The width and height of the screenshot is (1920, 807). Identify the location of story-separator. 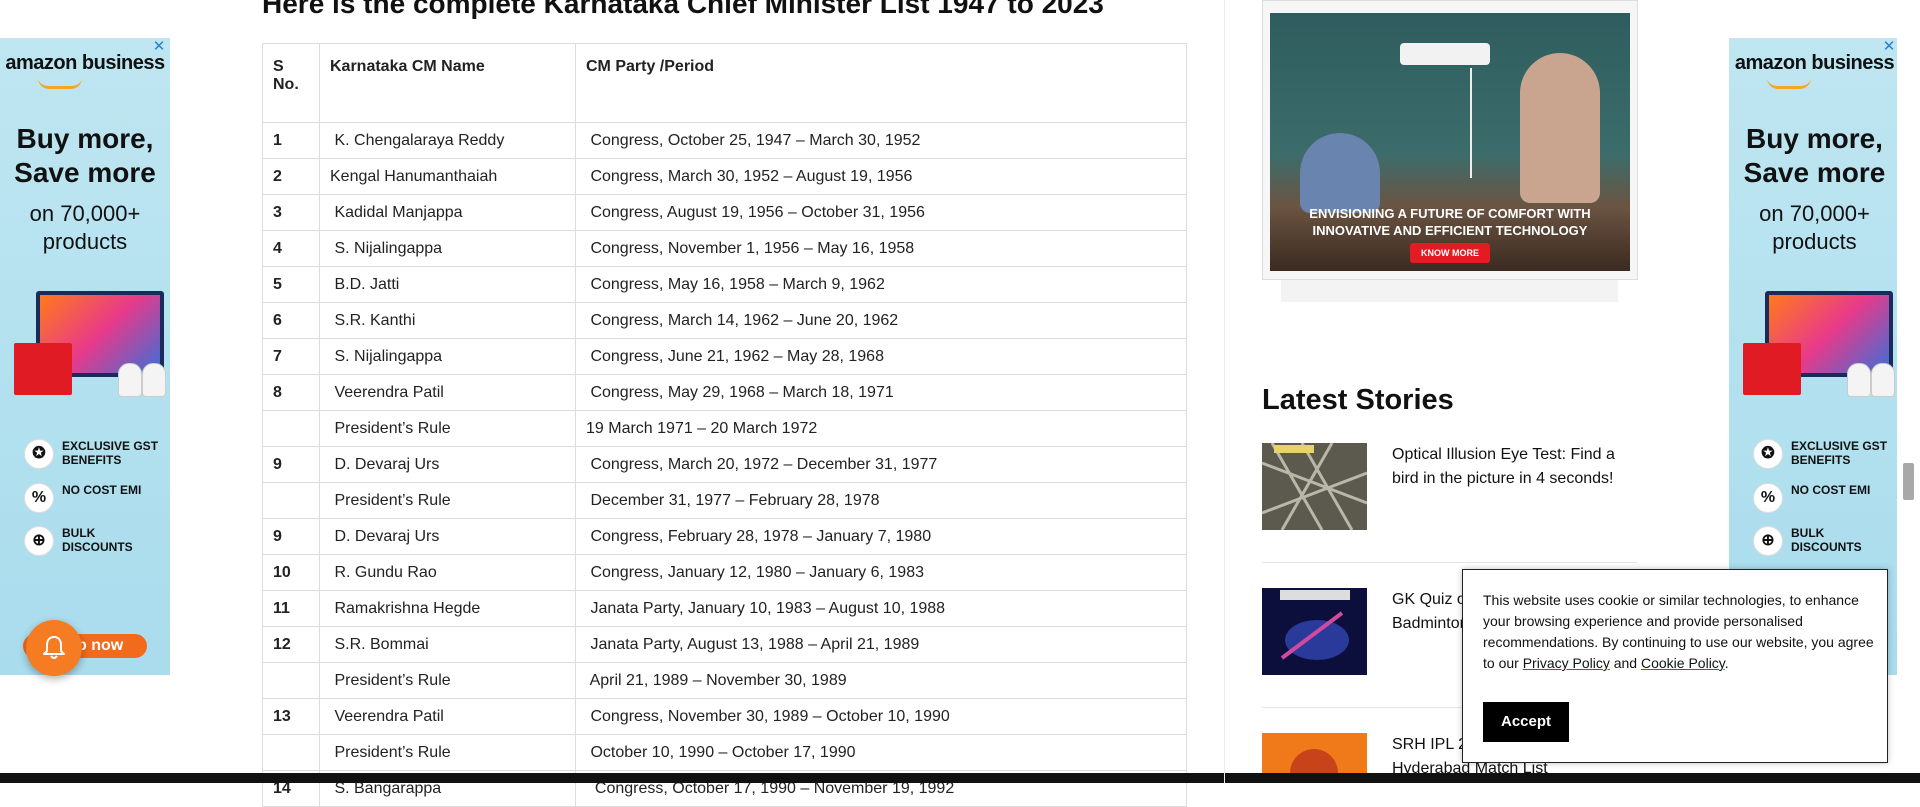
(1449, 562).